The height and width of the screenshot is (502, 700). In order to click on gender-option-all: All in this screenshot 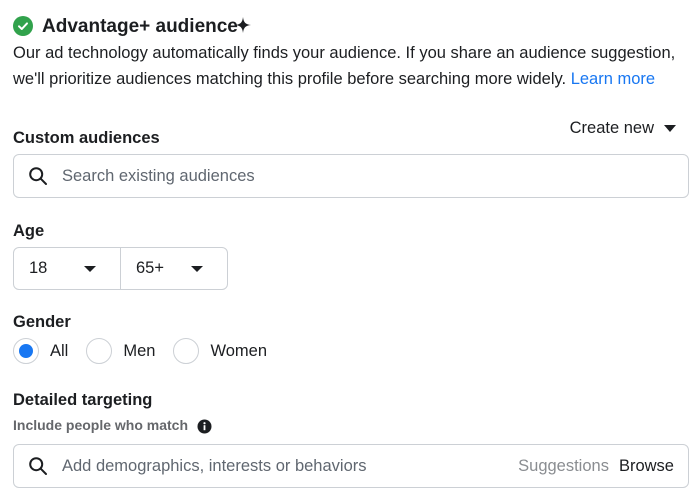, I will do `click(40, 351)`.